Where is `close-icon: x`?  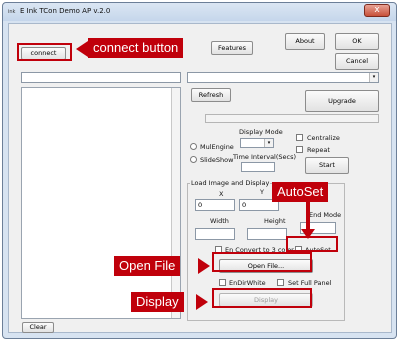
close-icon: x is located at coordinates (377, 10).